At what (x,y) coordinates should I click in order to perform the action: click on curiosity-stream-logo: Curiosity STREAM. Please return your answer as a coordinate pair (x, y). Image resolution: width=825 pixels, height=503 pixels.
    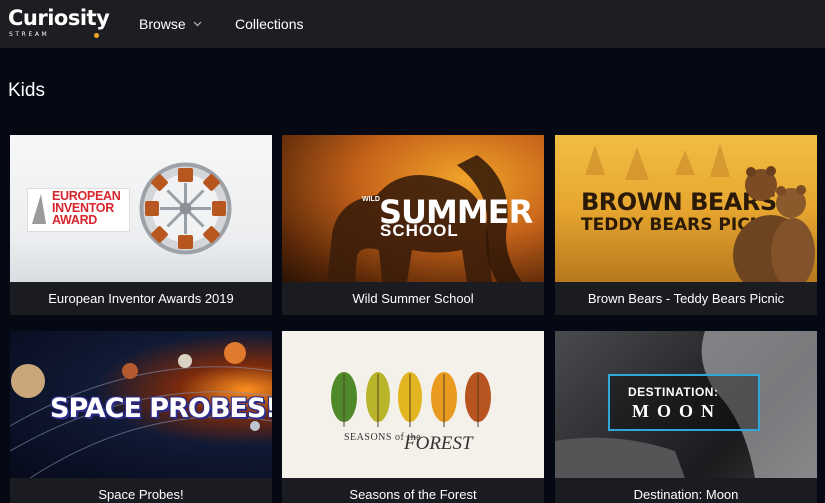
    Looking at the image, I should click on (59, 24).